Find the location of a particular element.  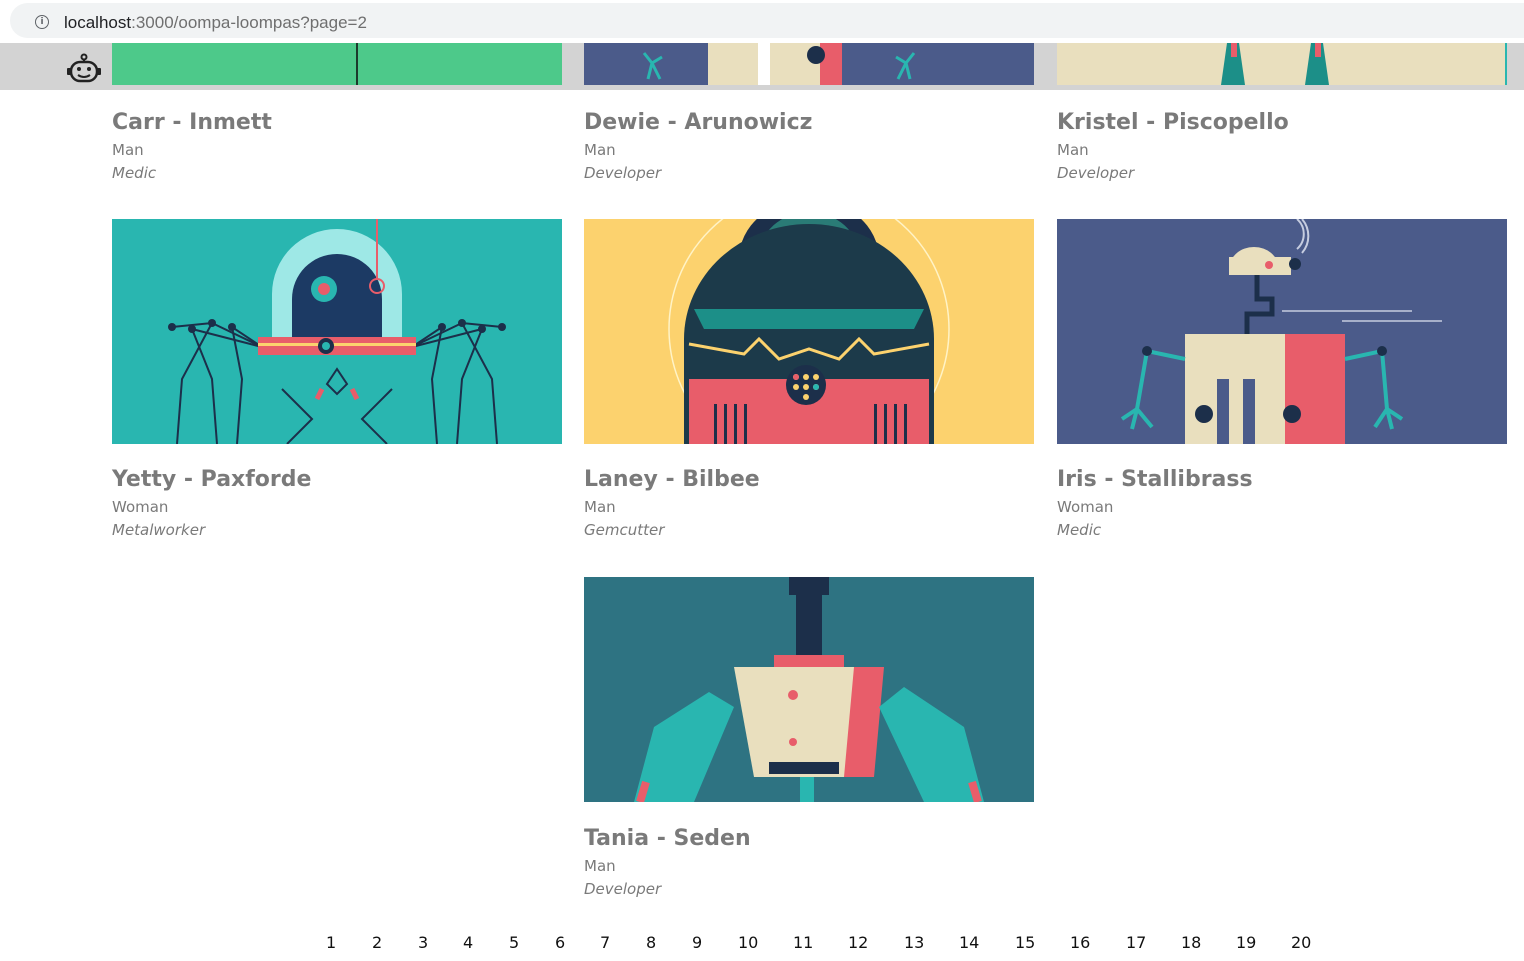

card-info: Laney - Bilbee Man Gemcutter is located at coordinates (809, 503).